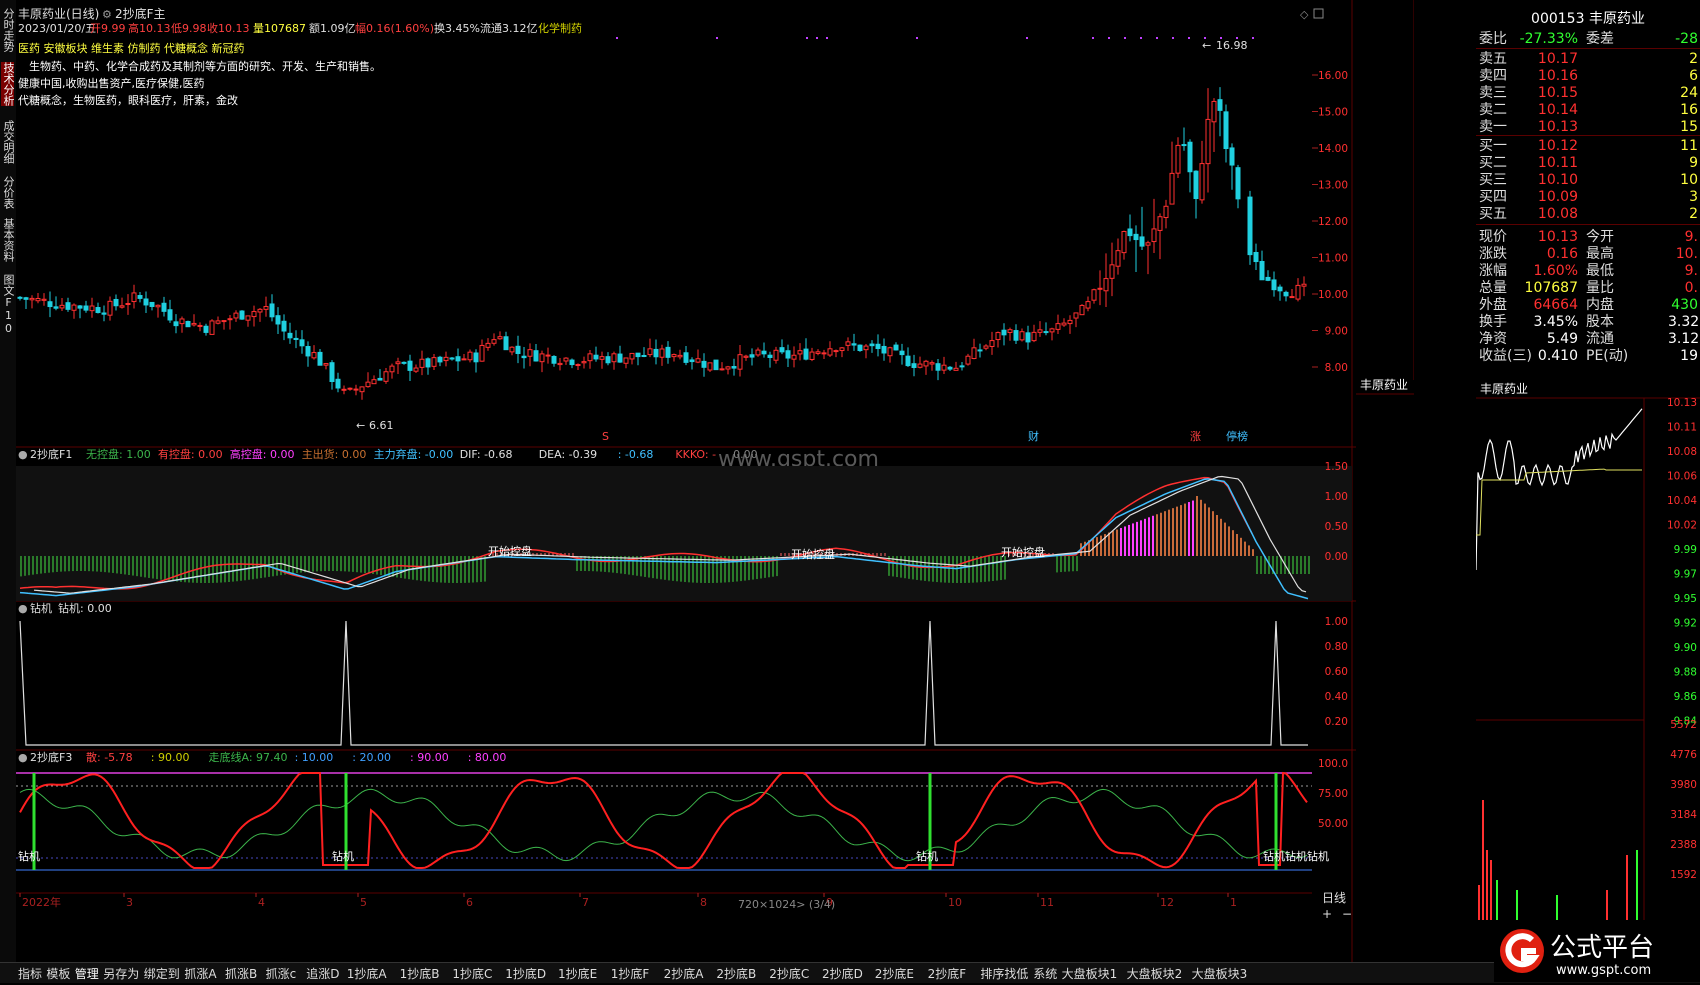 This screenshot has width=1700, height=985. Describe the element at coordinates (605, 436) in the screenshot. I see `marker-s: S` at that location.